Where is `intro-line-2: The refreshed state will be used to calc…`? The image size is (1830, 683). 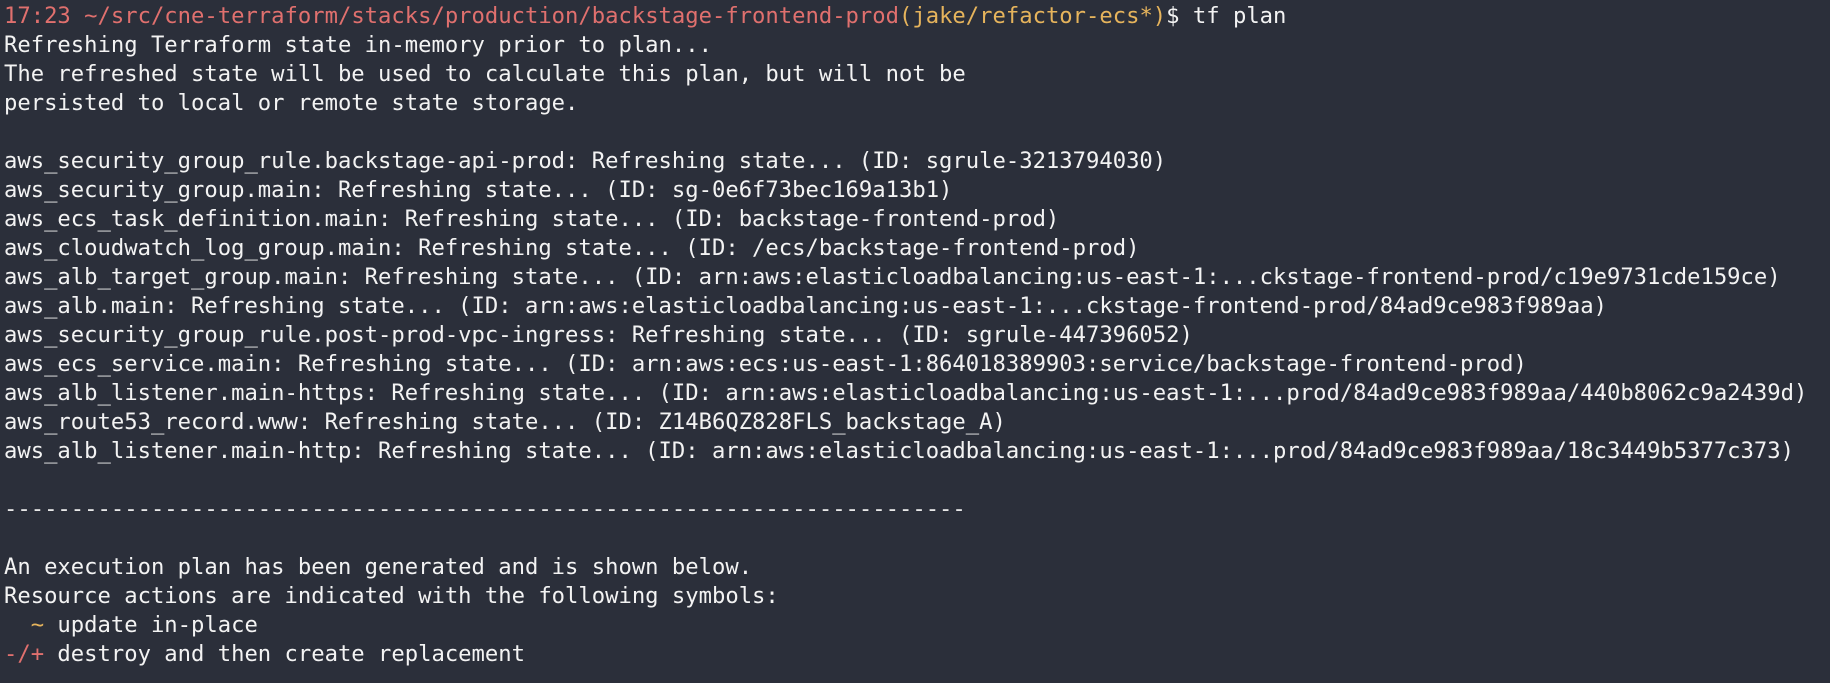
intro-line-2: The refreshed state will be used to calc… is located at coordinates (485, 74).